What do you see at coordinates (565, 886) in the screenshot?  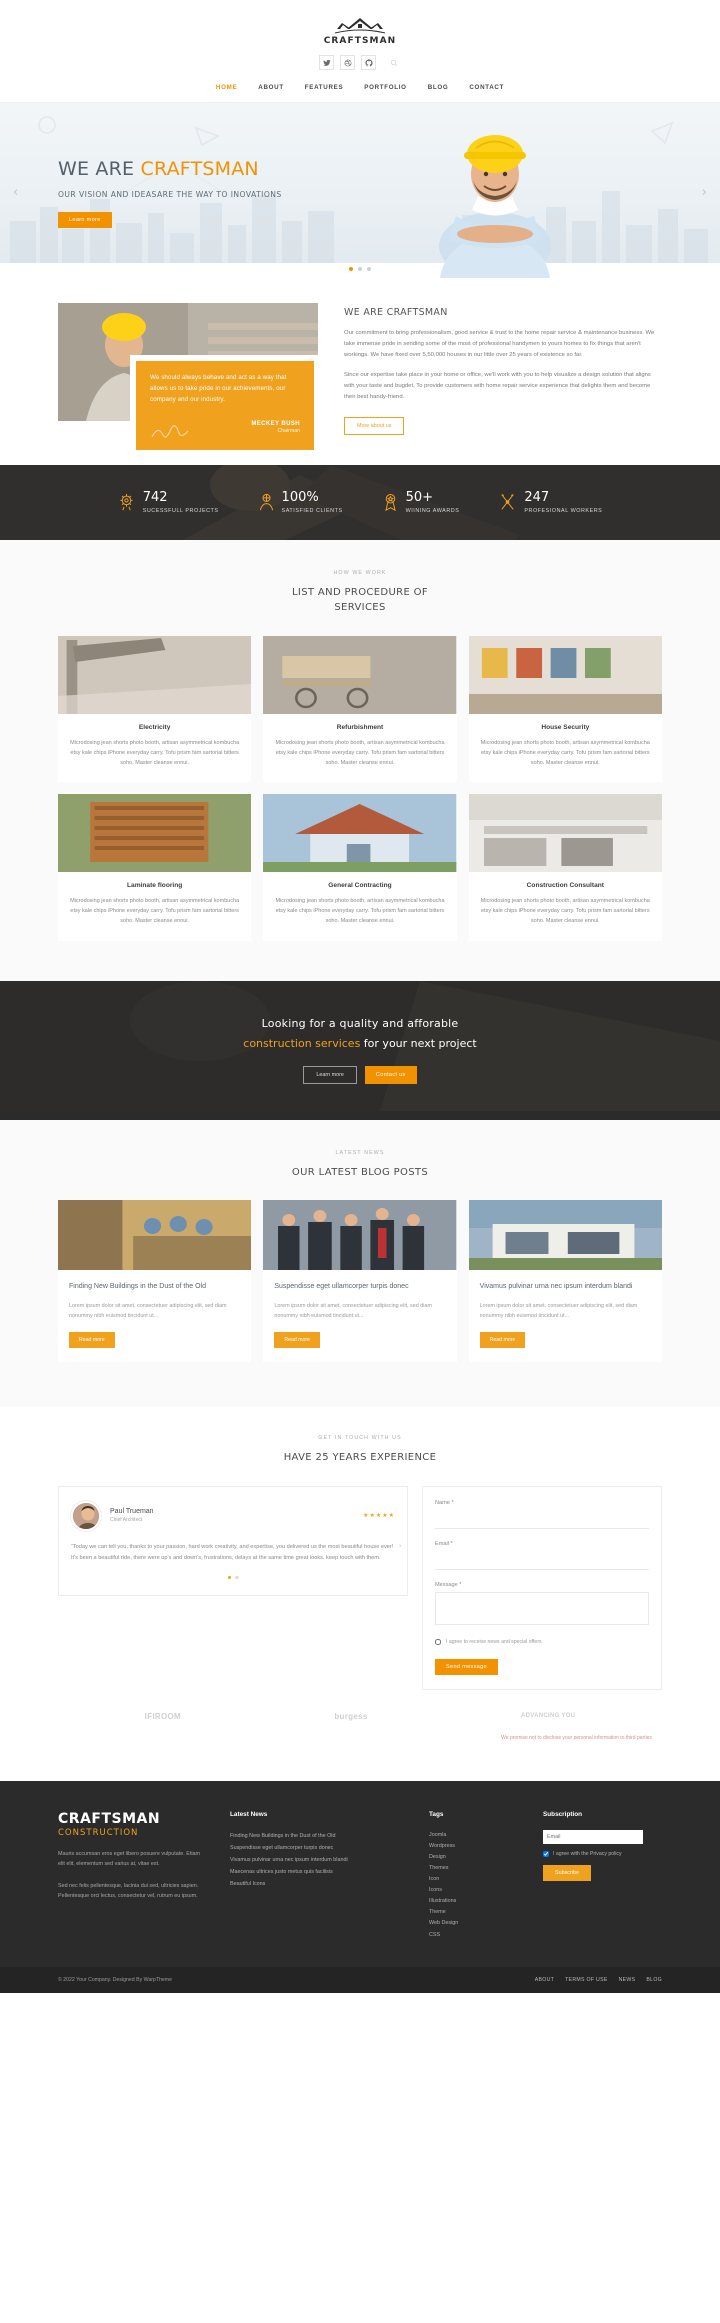 I see `service-title: Construction Consultant` at bounding box center [565, 886].